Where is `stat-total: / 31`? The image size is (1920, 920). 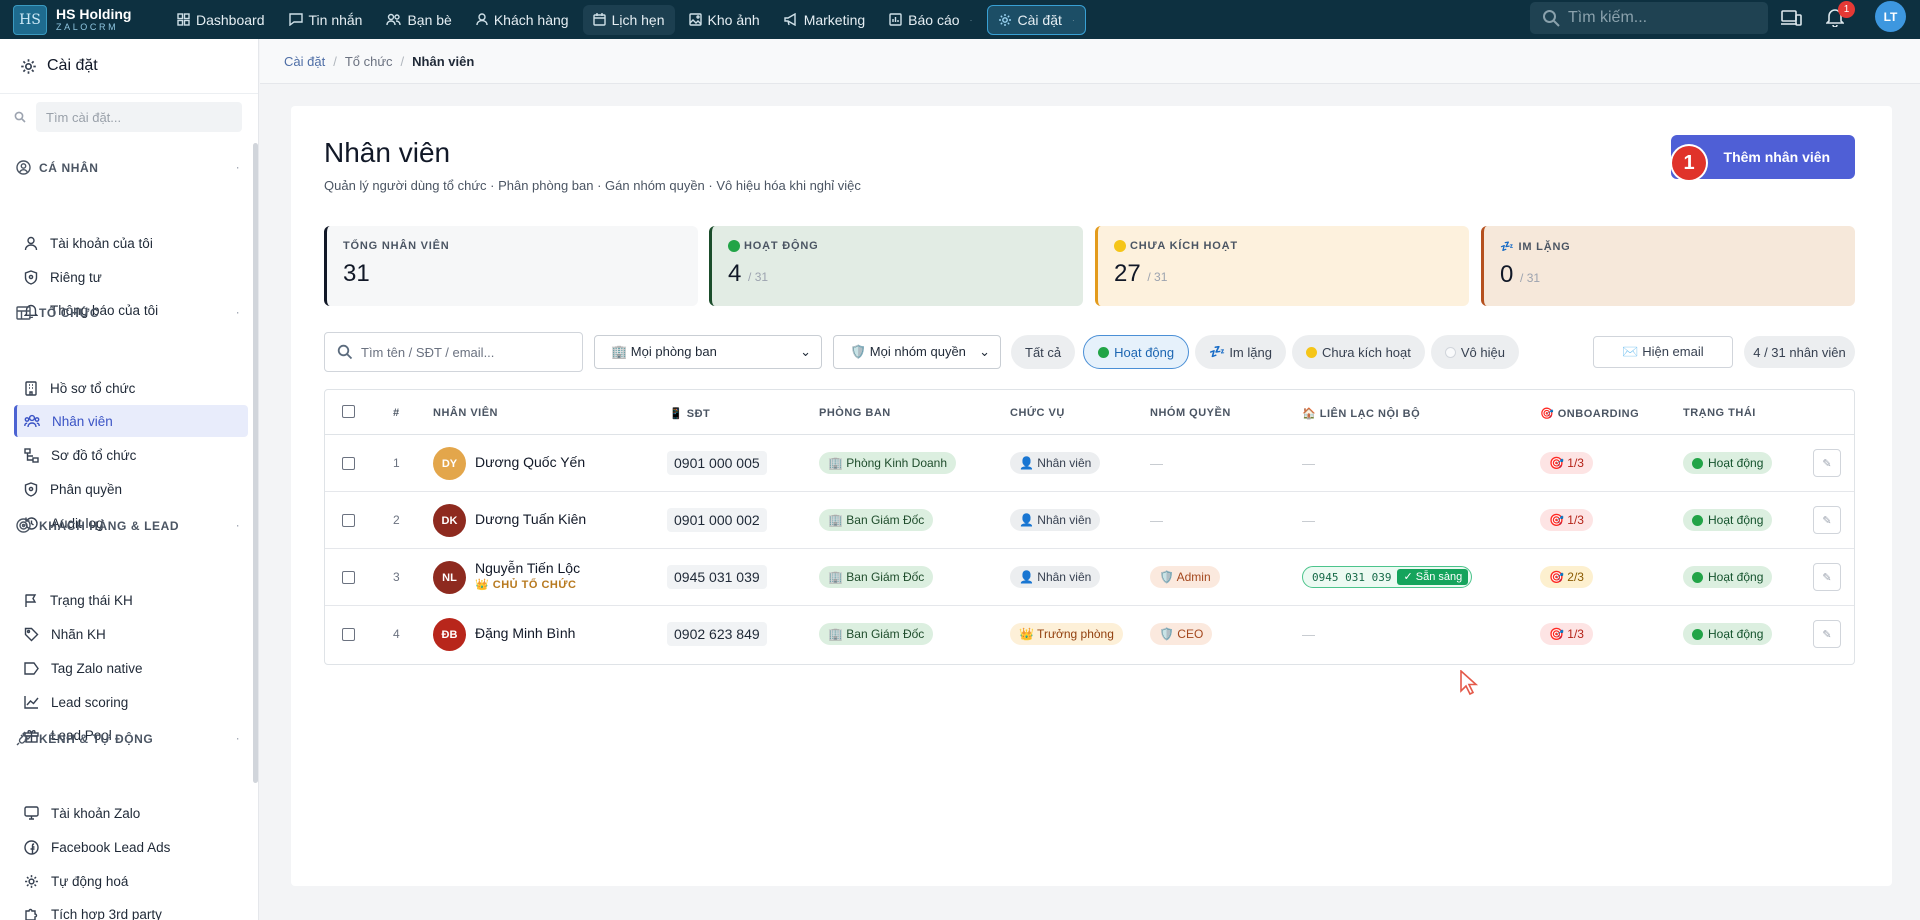
stat-total: / 31 is located at coordinates (1157, 277).